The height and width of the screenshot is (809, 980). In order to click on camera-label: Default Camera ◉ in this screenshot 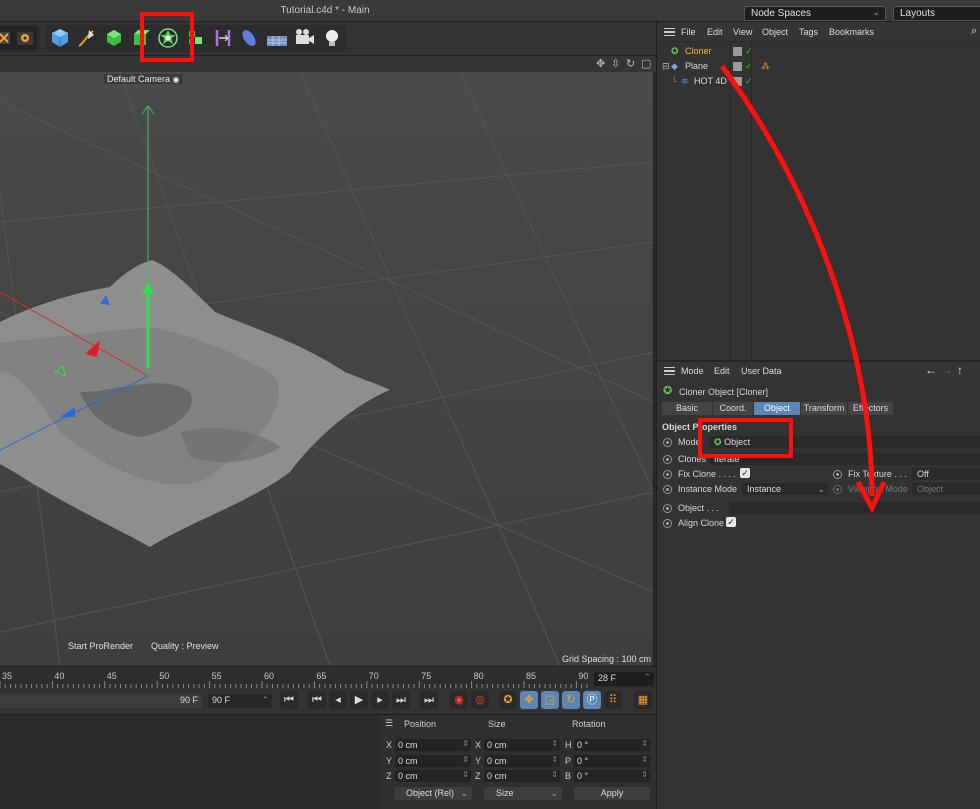, I will do `click(143, 79)`.